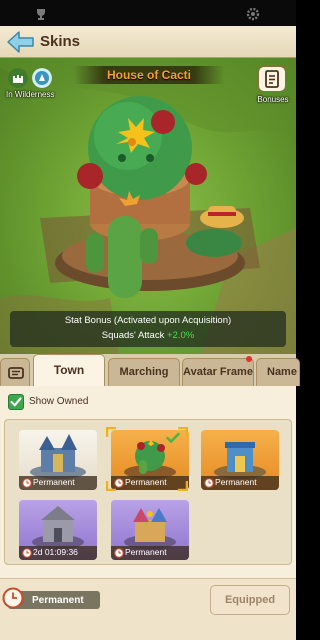 The width and height of the screenshot is (320, 640). Describe the element at coordinates (21, 42) in the screenshot. I see `back-arrow-icon` at that location.